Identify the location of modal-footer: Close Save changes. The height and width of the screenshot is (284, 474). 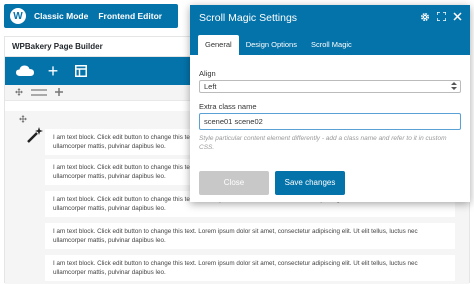
(330, 182).